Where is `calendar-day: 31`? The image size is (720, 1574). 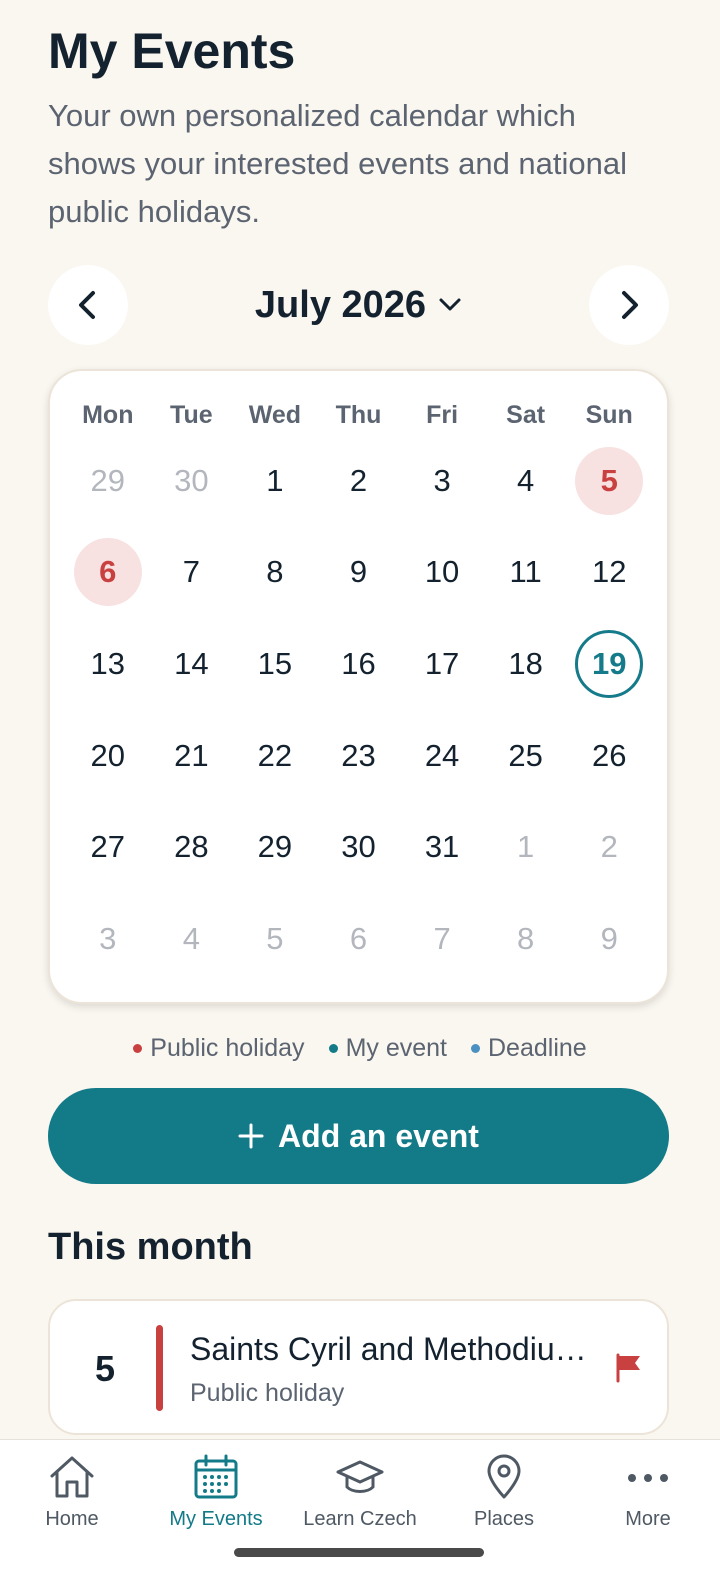 calendar-day: 31 is located at coordinates (442, 847).